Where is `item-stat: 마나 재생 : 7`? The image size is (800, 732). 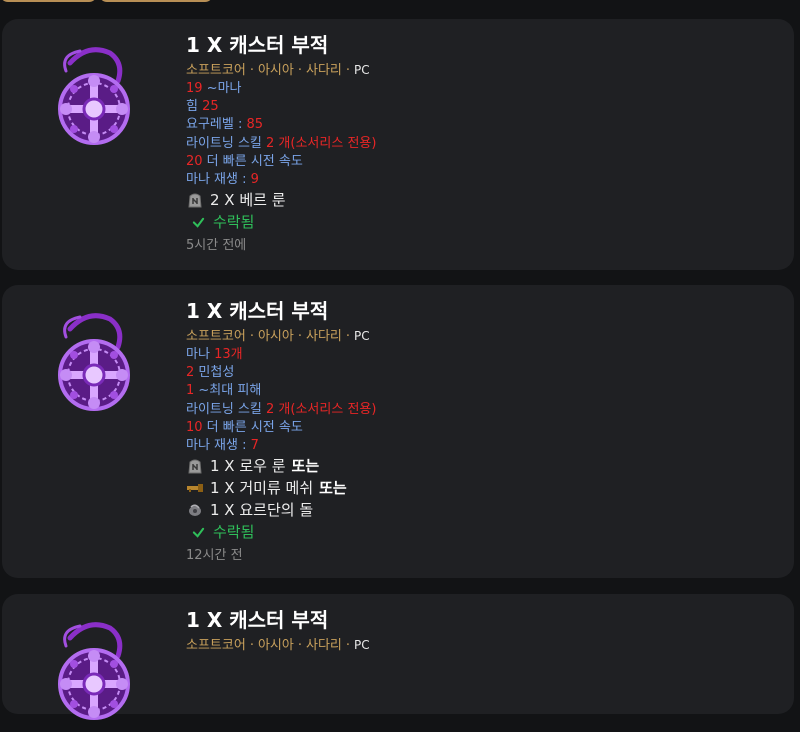
item-stat: 마나 재생 : 7 is located at coordinates (485, 446).